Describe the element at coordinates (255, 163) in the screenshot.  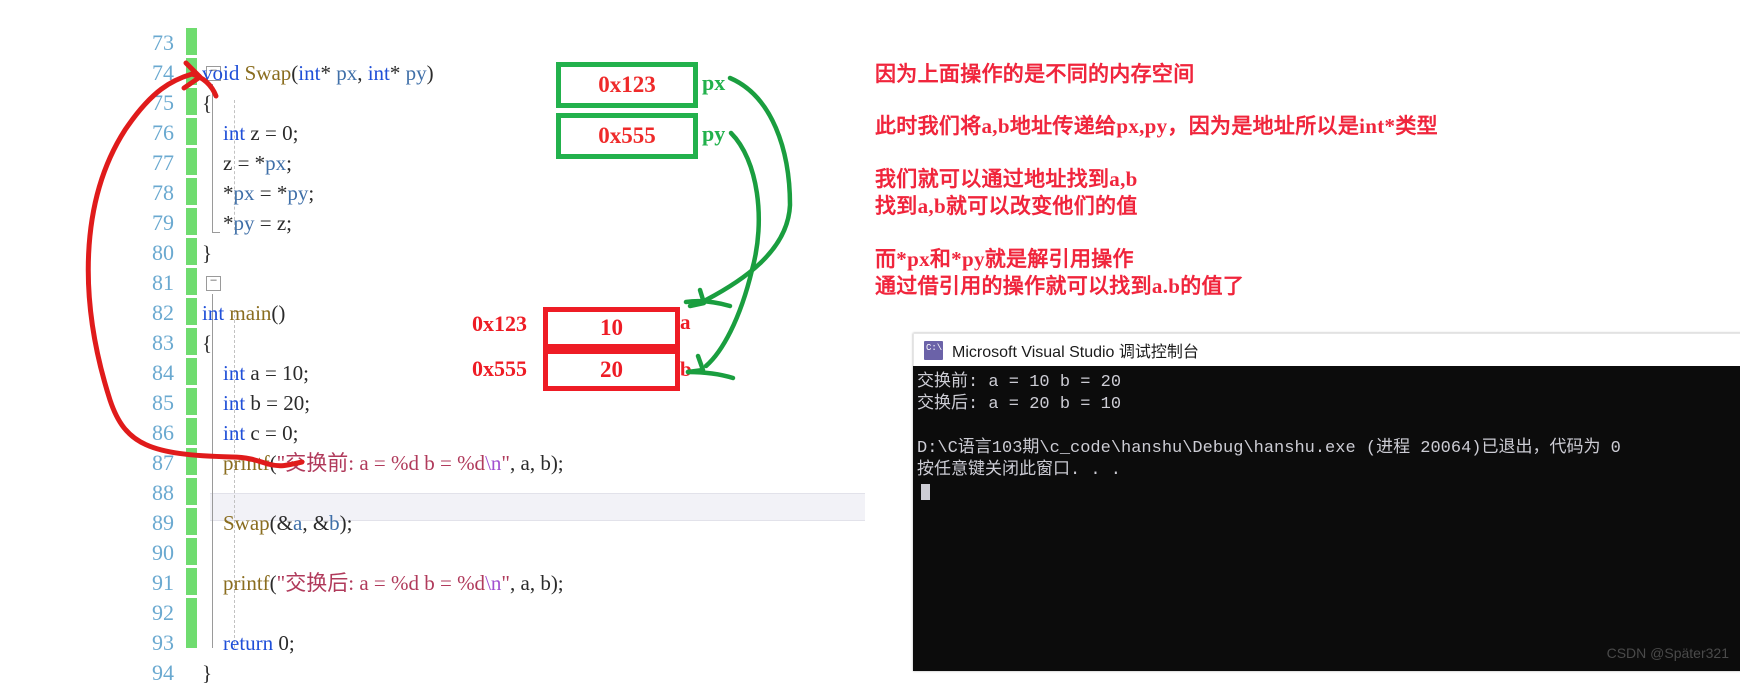
I see `code-line: z = *px;` at that location.